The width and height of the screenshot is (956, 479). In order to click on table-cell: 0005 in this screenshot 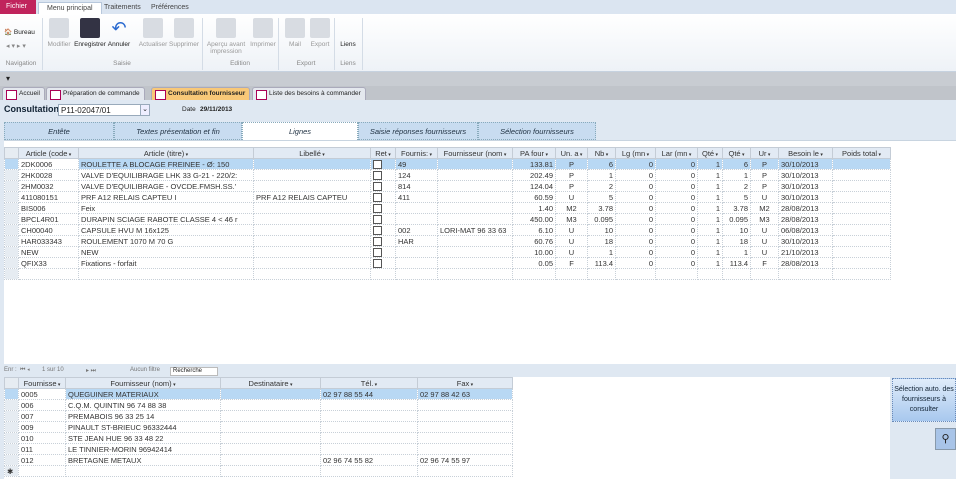, I will do `click(42, 394)`.